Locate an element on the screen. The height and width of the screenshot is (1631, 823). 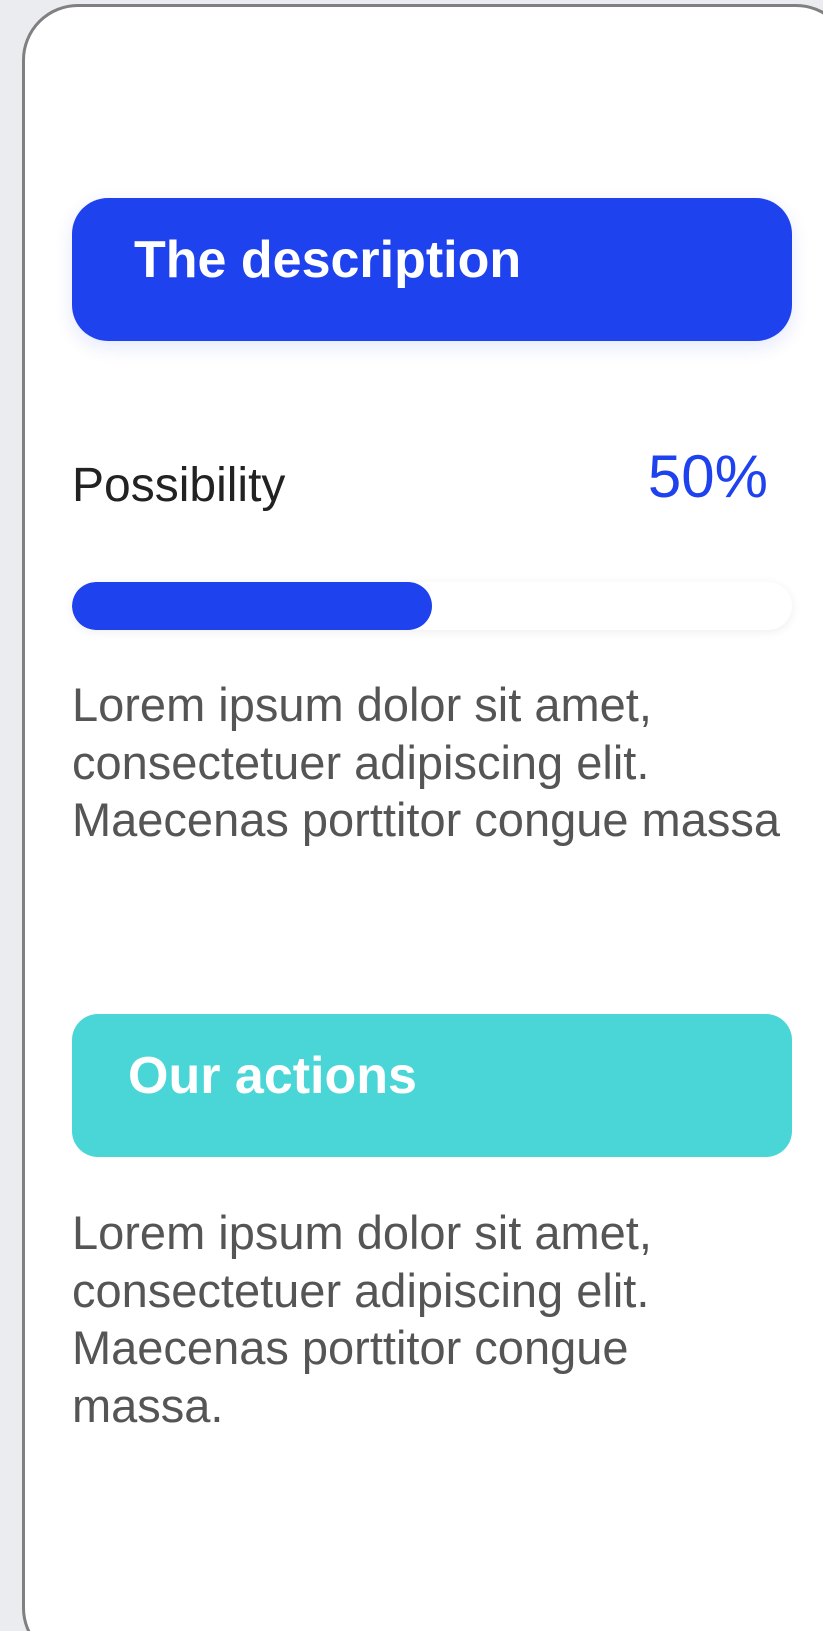
possibility-progress-bar is located at coordinates (432, 606).